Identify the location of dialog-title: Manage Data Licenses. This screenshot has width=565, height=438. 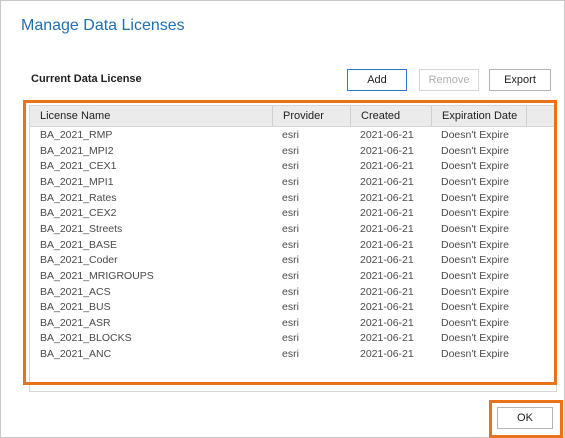
(103, 25).